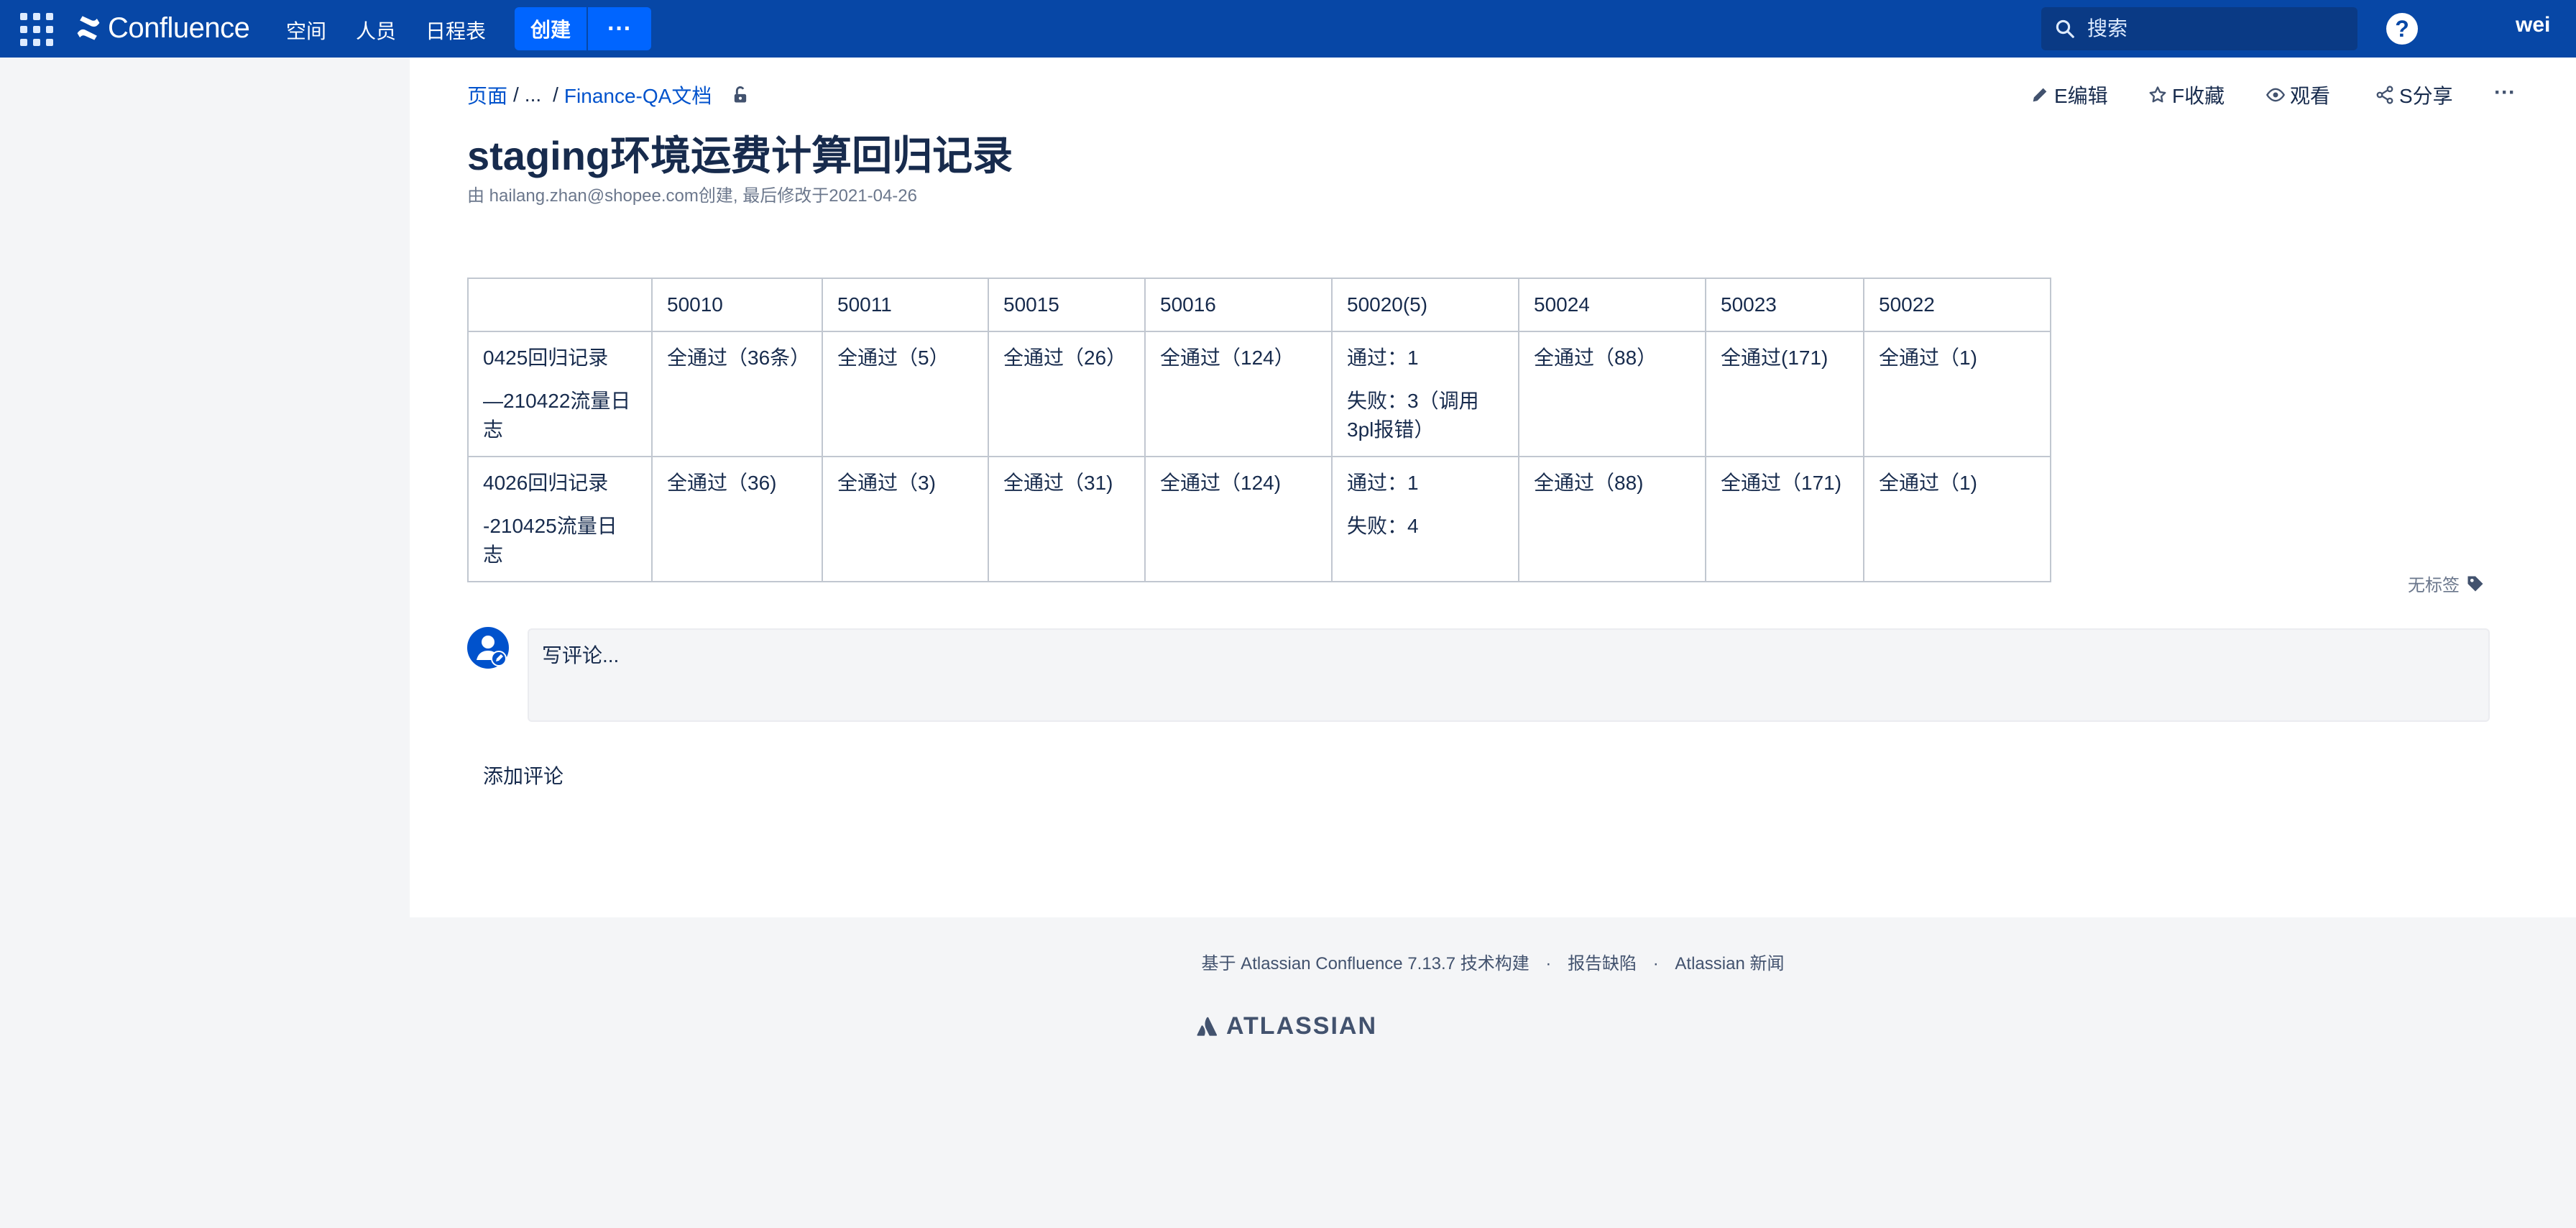 The width and height of the screenshot is (2576, 1228). What do you see at coordinates (2475, 583) in the screenshot?
I see `tag-icon` at bounding box center [2475, 583].